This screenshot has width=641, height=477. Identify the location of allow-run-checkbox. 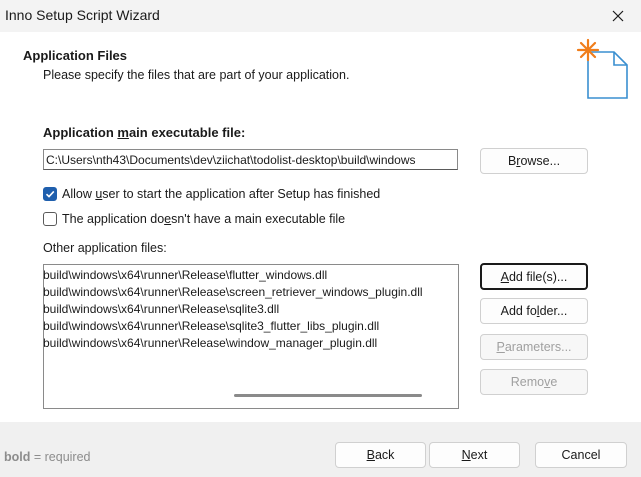
(50, 194).